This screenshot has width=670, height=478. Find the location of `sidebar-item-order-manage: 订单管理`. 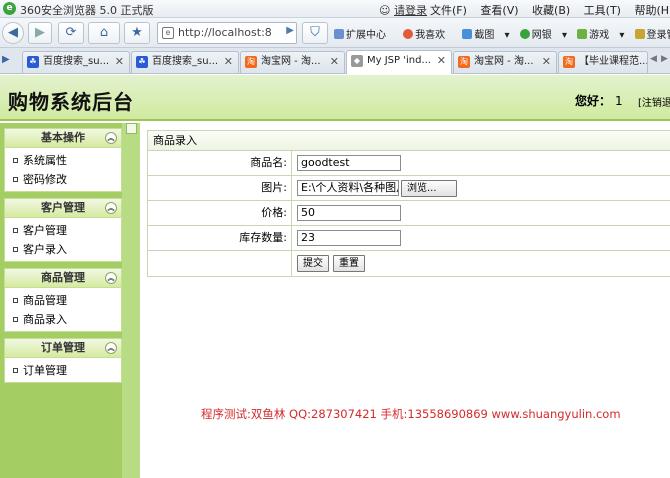

sidebar-item-order-manage: 订单管理 is located at coordinates (63, 370).